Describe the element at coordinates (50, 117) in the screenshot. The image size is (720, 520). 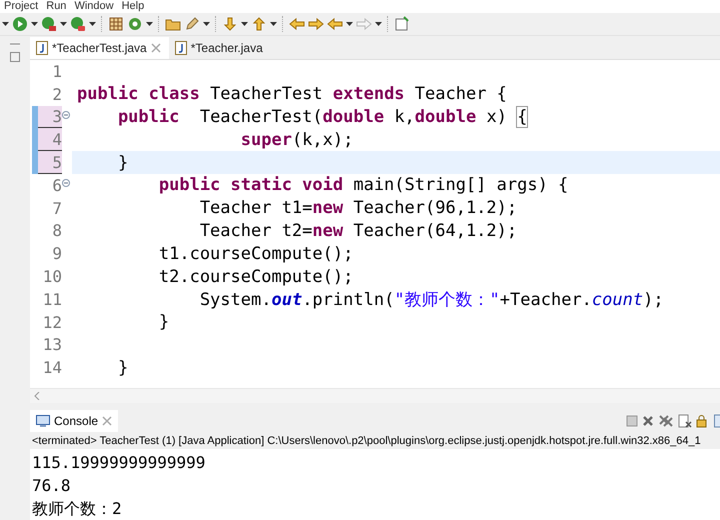
I see `line-number: 3` at that location.